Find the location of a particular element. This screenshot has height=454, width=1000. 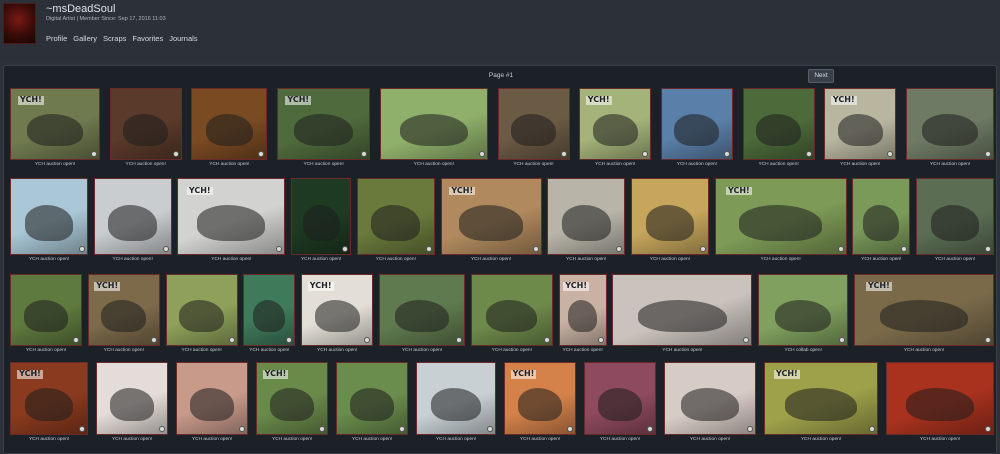

next-page-button: Next is located at coordinates (821, 76).